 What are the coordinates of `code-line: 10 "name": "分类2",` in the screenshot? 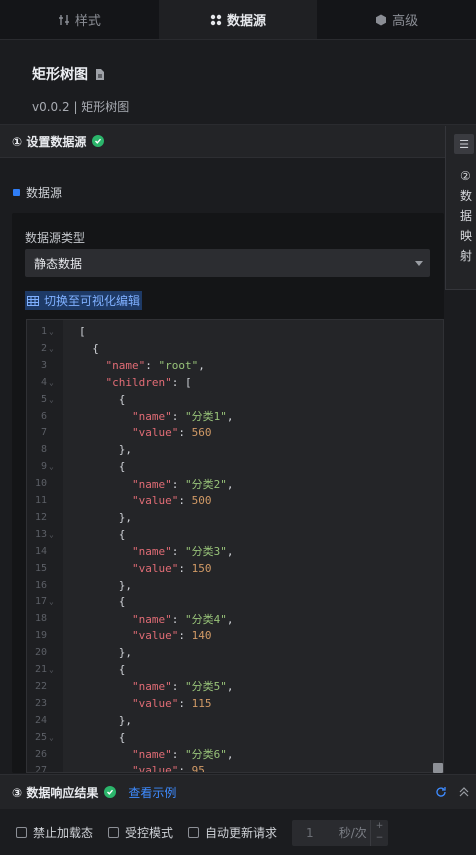 It's located at (235, 483).